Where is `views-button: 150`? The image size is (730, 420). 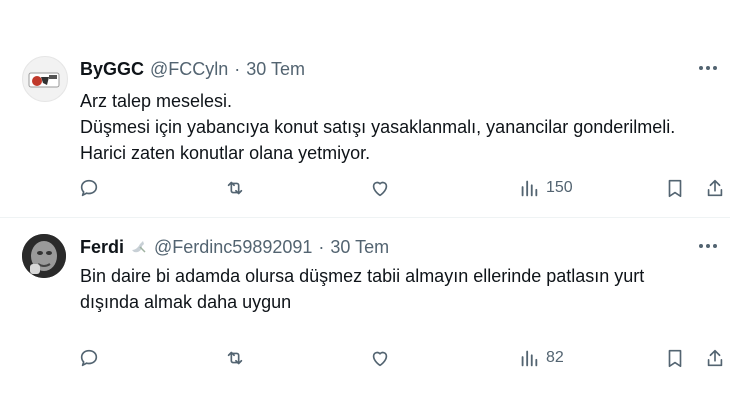
views-button: 150 is located at coordinates (545, 188).